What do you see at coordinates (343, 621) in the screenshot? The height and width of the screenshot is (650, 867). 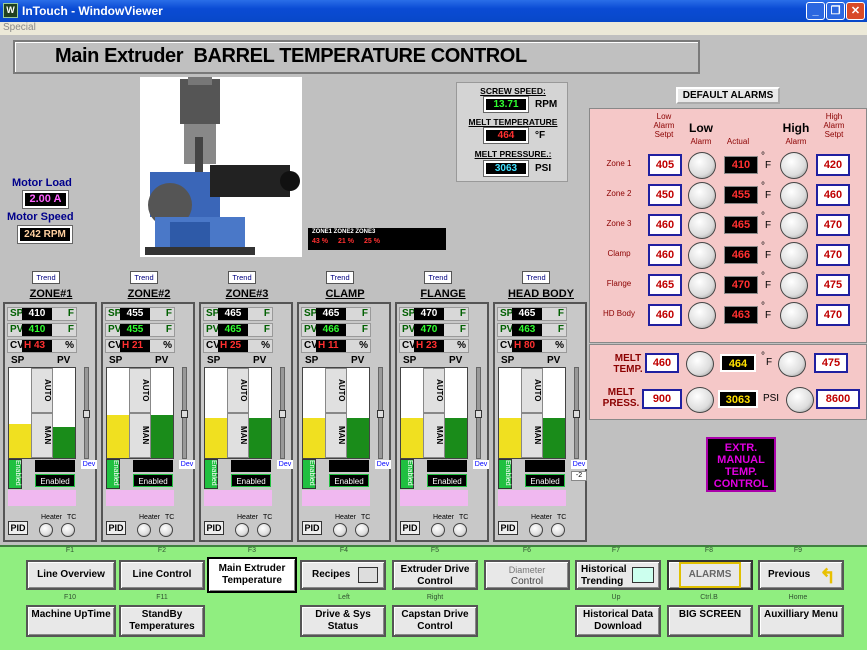 I see `drive-sys-status-button: Drive & Sys Status` at bounding box center [343, 621].